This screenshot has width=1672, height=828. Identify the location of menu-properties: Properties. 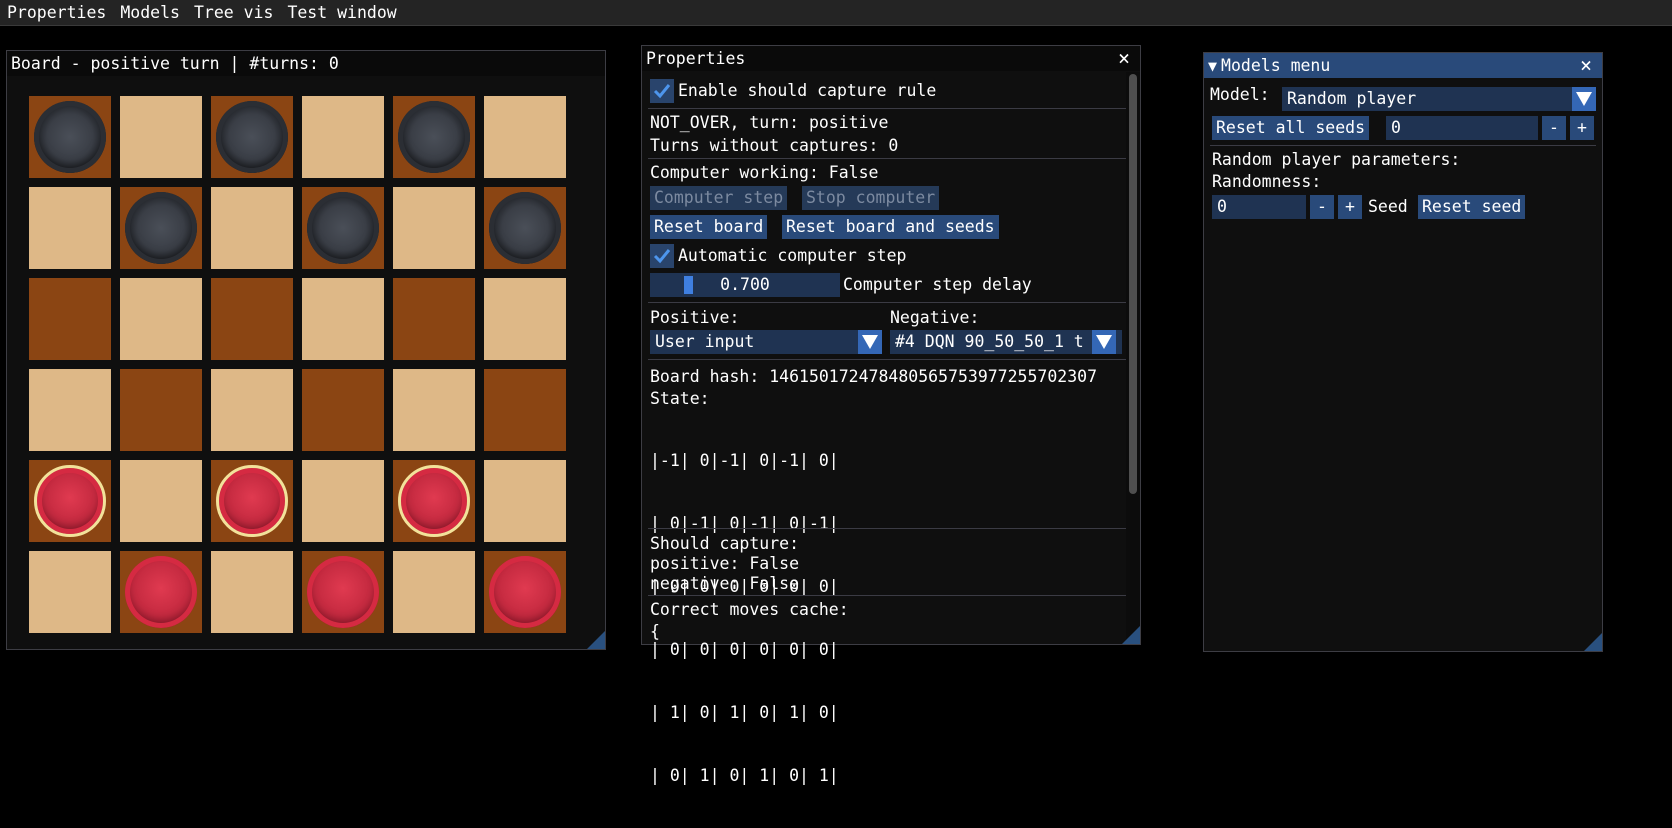
(56, 12).